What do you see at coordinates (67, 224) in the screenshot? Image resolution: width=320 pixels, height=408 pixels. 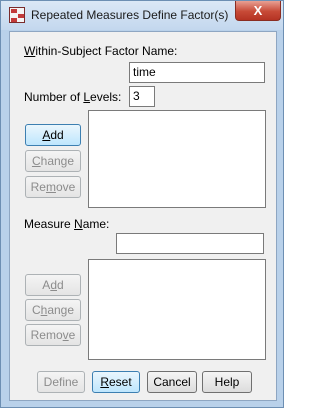 I see `measure-name-label: Measure Name:` at bounding box center [67, 224].